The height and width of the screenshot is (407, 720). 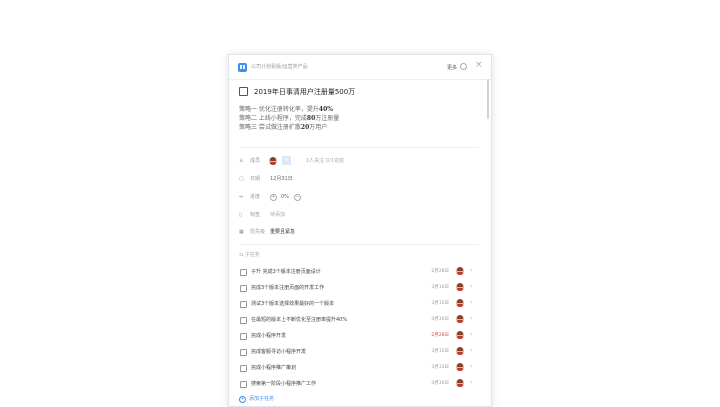 I want to click on subtask-name: 完成小程序开发, so click(x=268, y=335).